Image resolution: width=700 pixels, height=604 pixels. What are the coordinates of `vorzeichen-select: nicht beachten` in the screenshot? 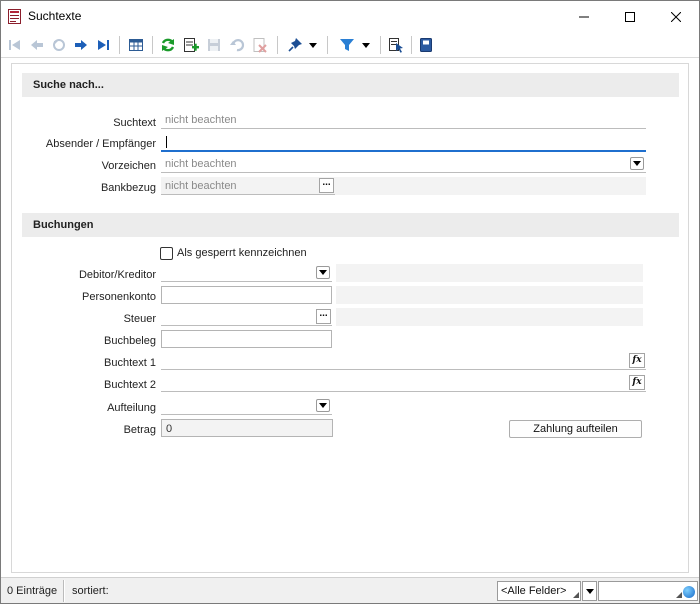 It's located at (403, 164).